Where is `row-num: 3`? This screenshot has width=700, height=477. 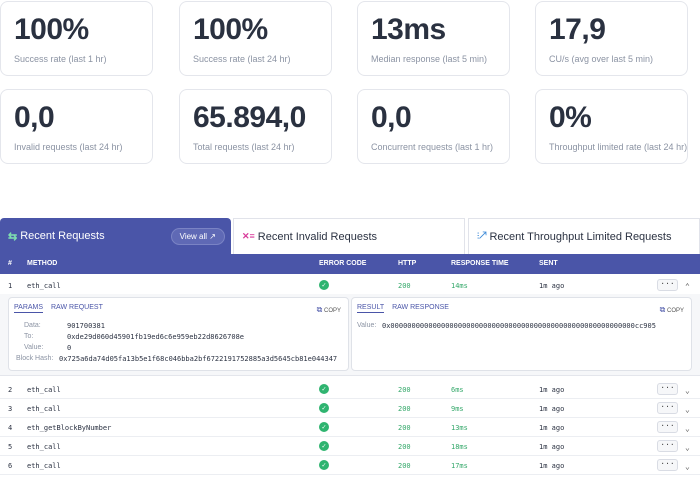 row-num: 3 is located at coordinates (10, 409).